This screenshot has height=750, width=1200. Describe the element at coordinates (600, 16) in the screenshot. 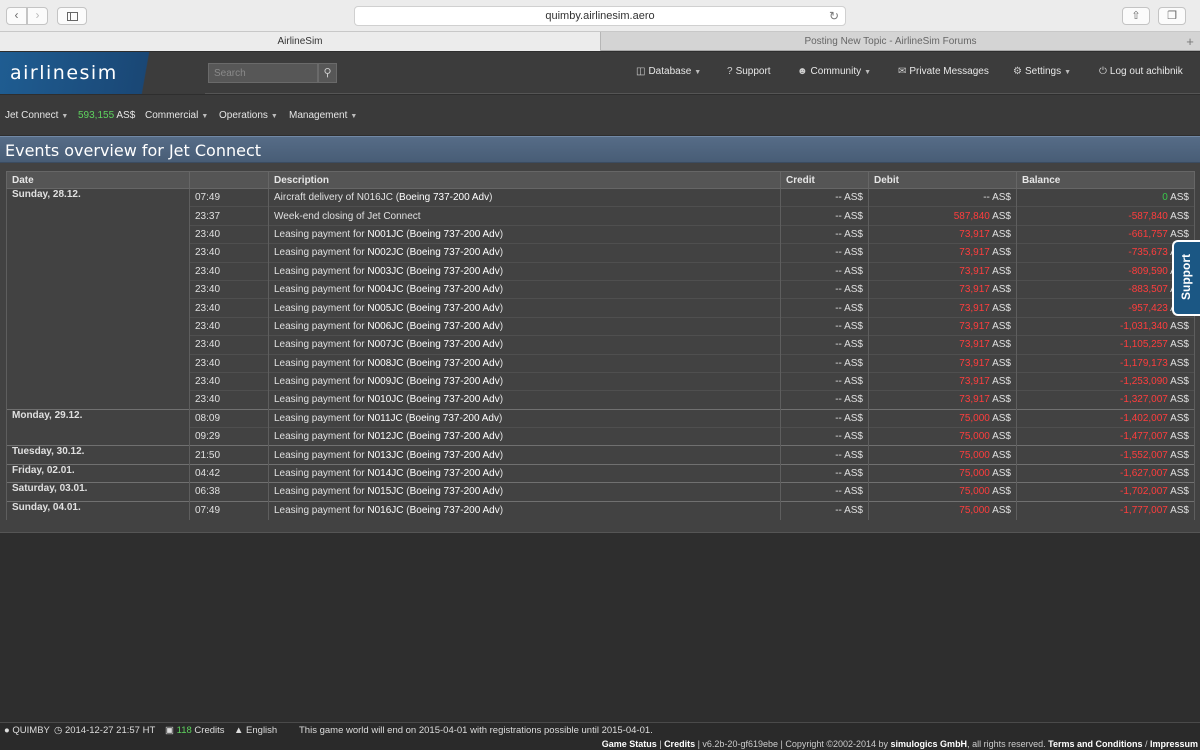

I see `address-bar: quimby.airlinesim.aero ↻` at that location.